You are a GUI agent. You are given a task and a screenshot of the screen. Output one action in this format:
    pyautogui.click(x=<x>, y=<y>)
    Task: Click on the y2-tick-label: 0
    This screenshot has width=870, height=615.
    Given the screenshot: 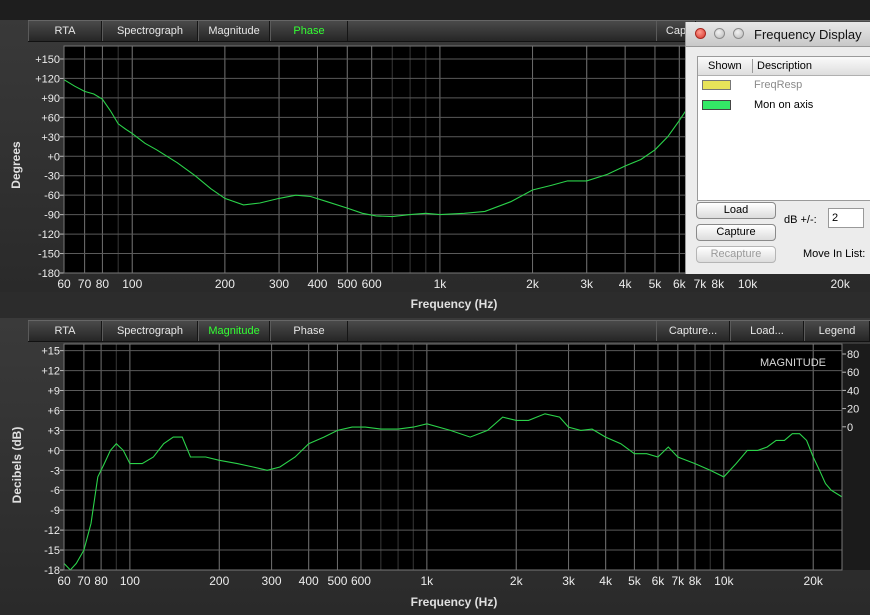 What is the action you would take?
    pyautogui.click(x=850, y=428)
    